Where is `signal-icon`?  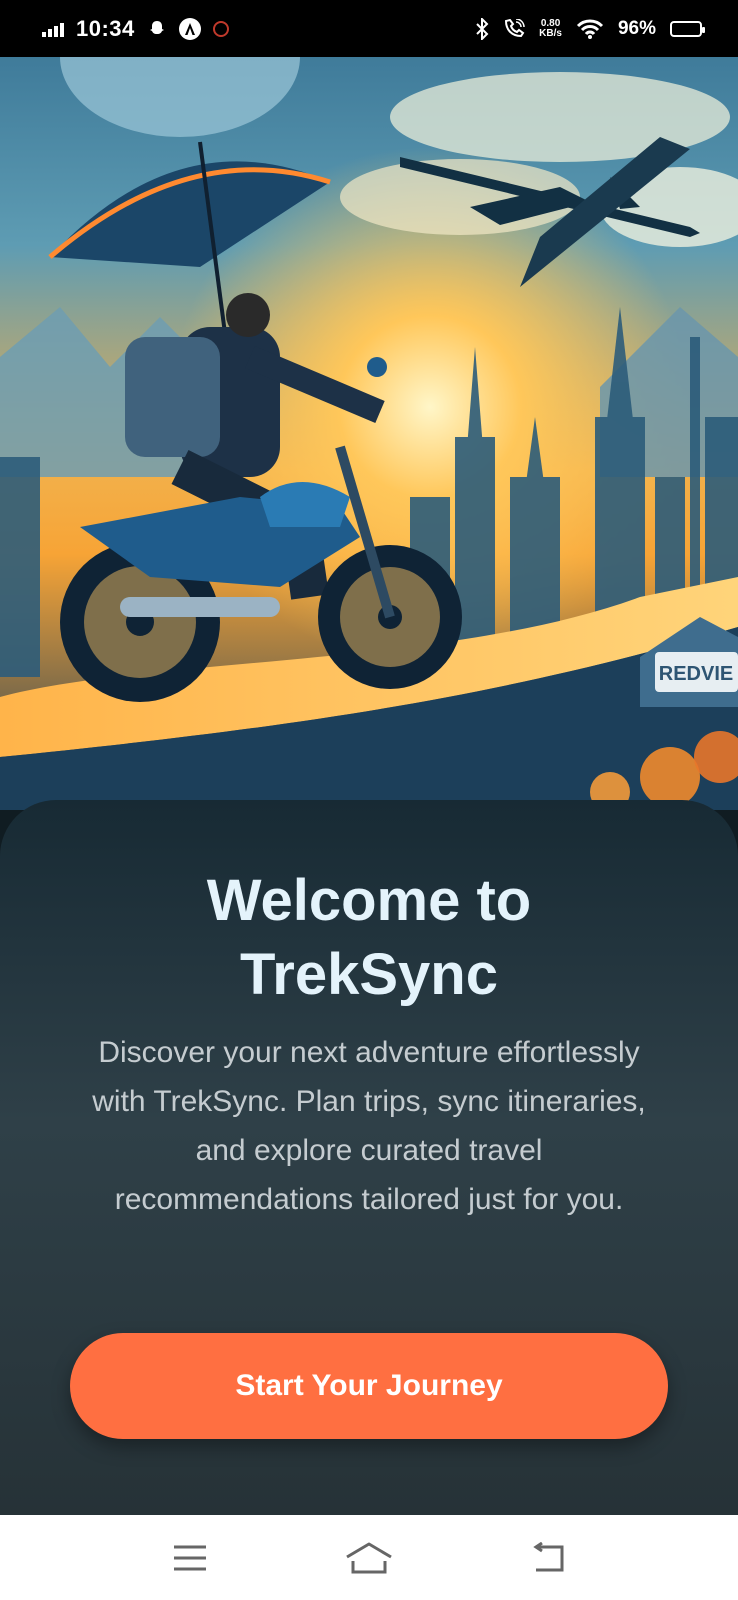 signal-icon is located at coordinates (53, 29).